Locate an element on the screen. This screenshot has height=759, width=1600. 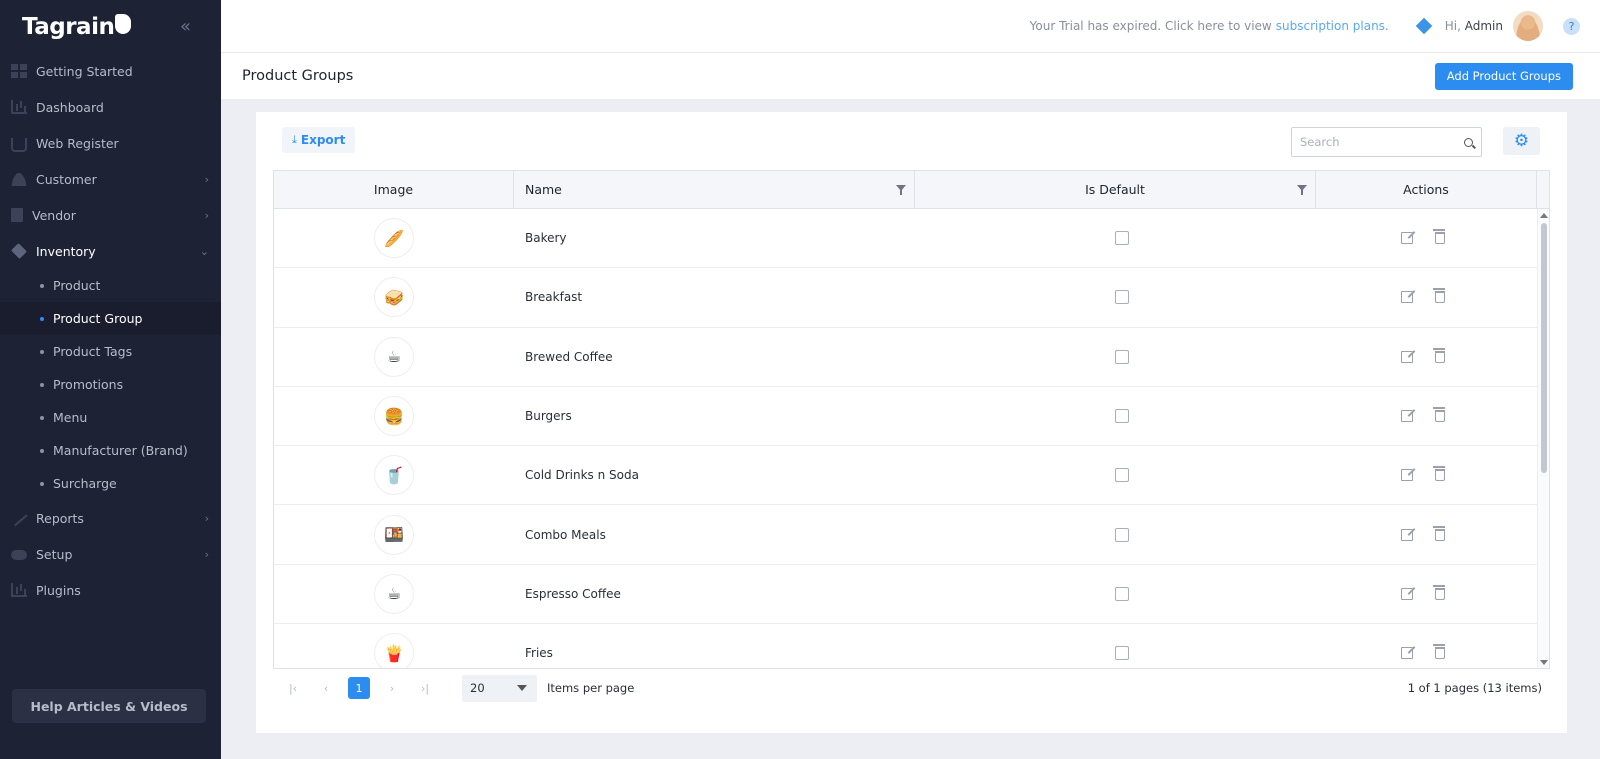
greeting-text: Hi, is located at coordinates (1452, 26).